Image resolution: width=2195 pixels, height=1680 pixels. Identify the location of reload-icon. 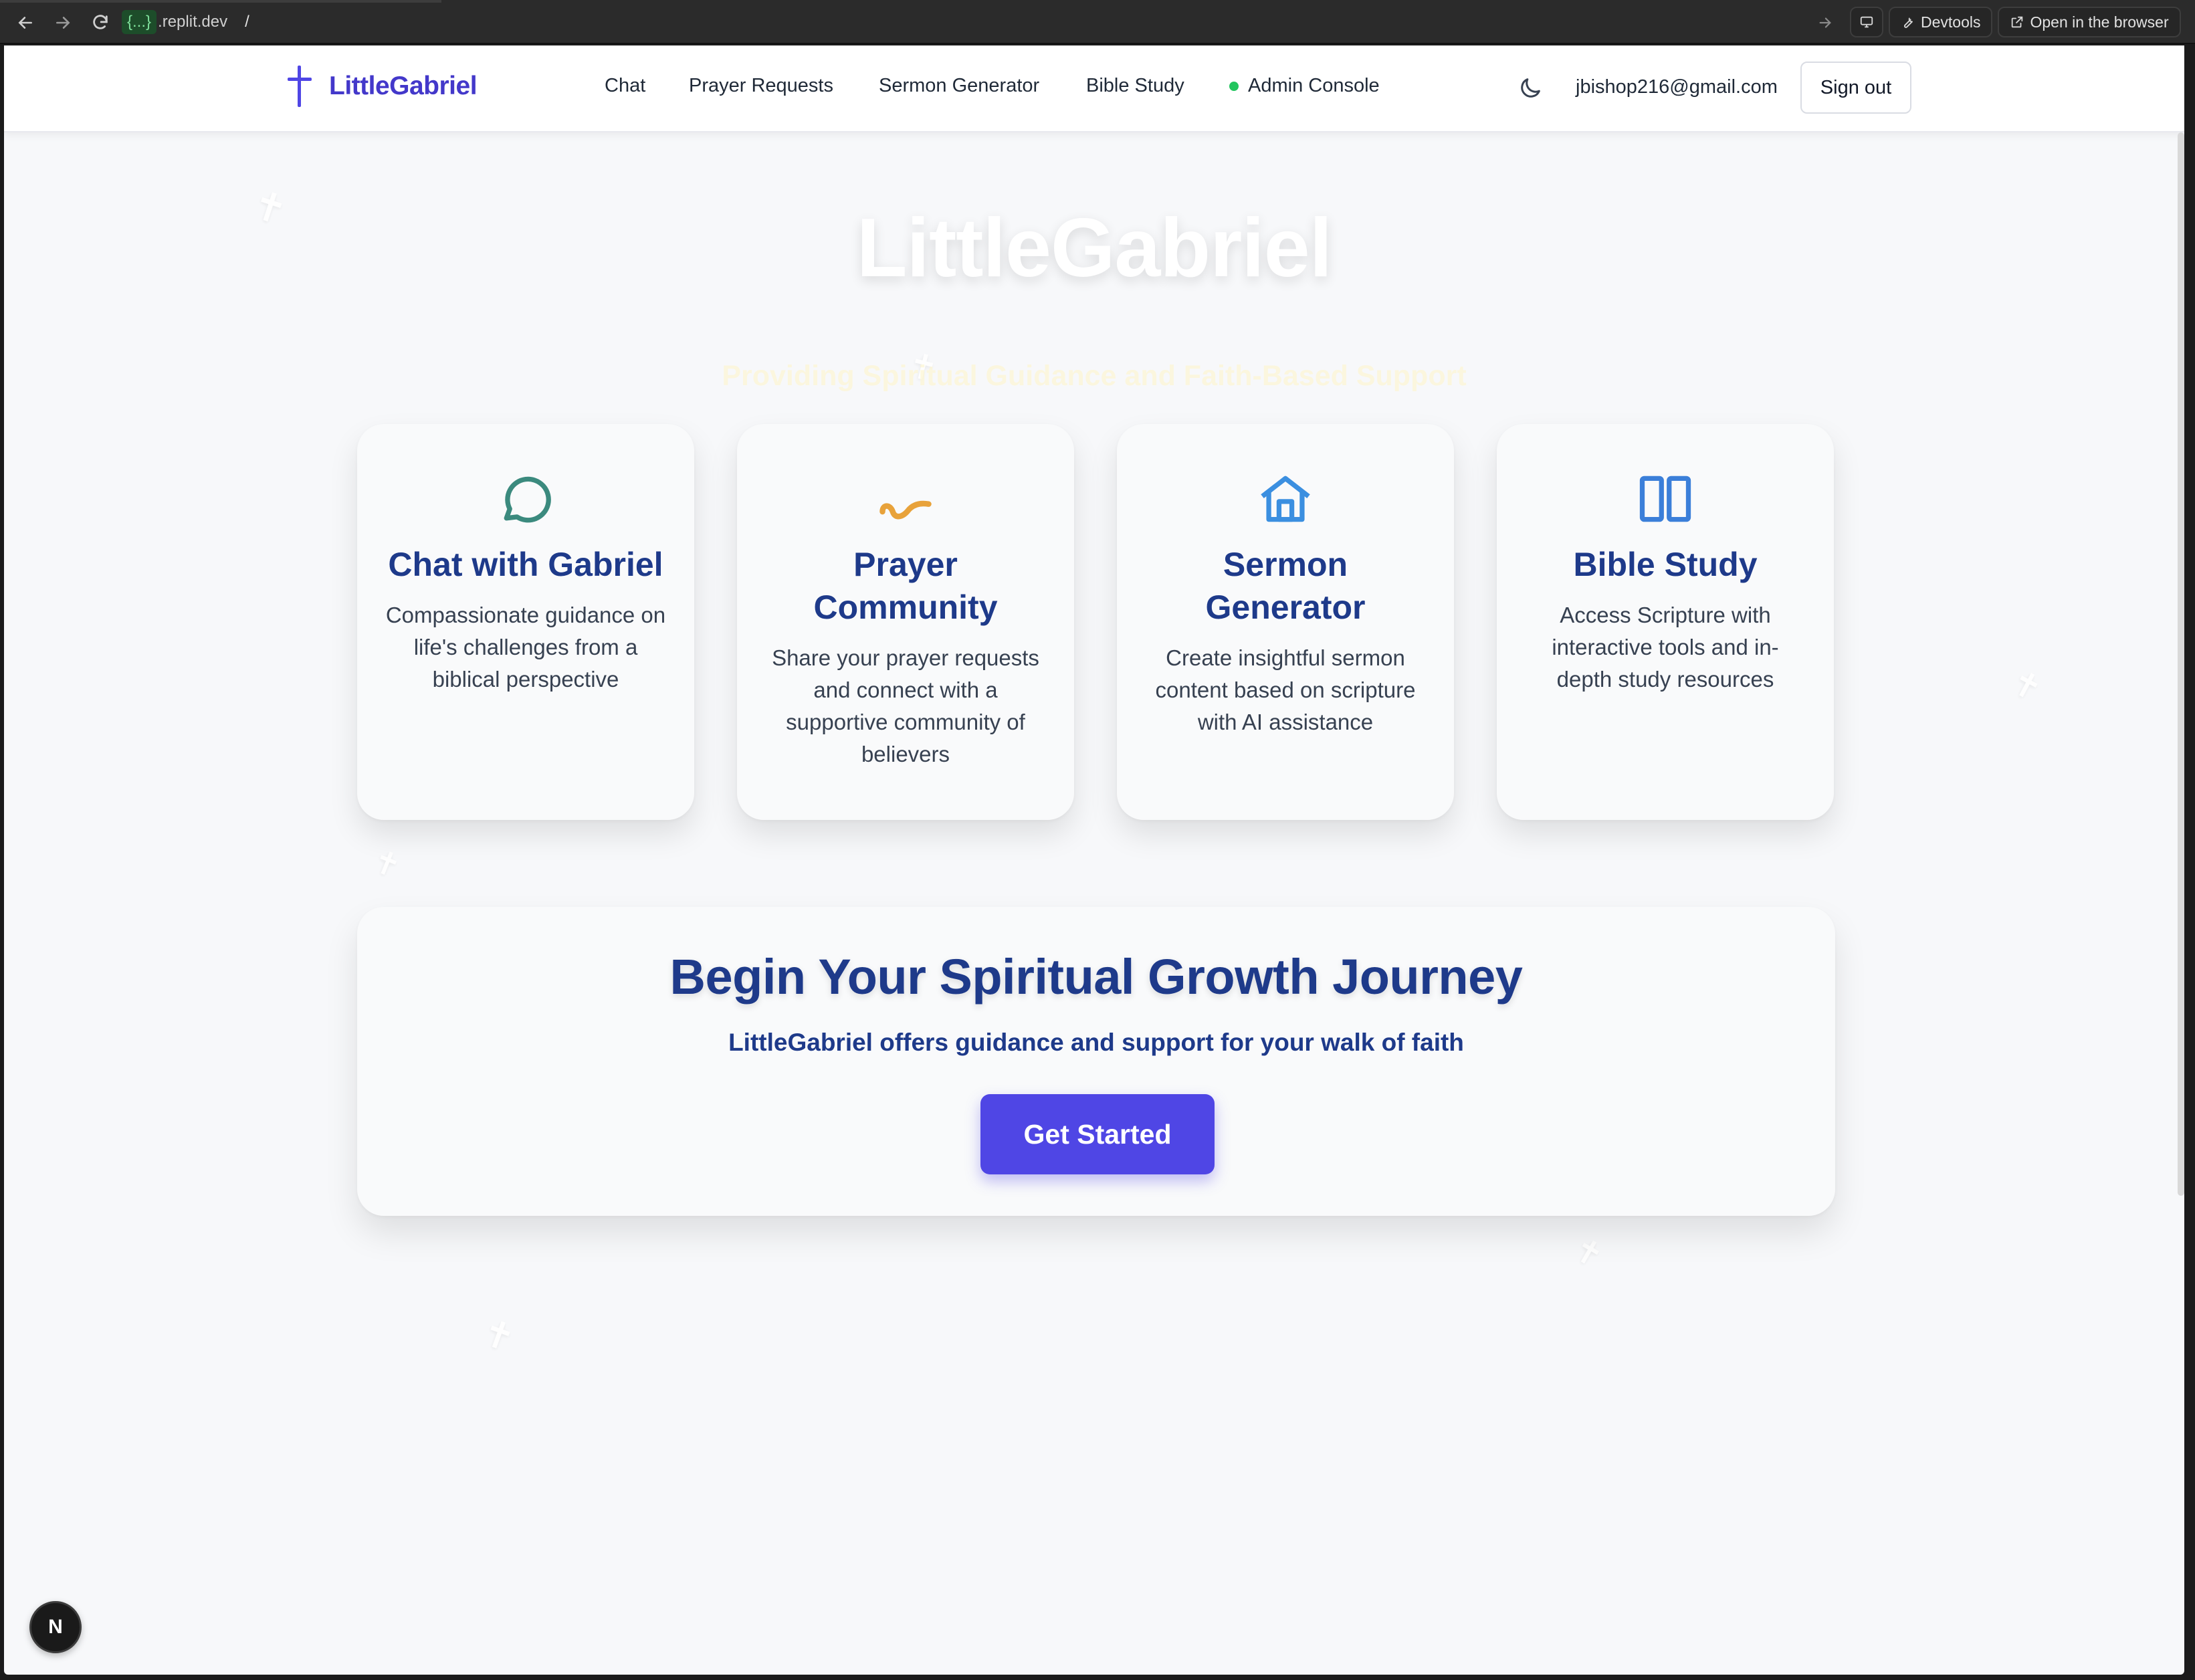
(100, 22).